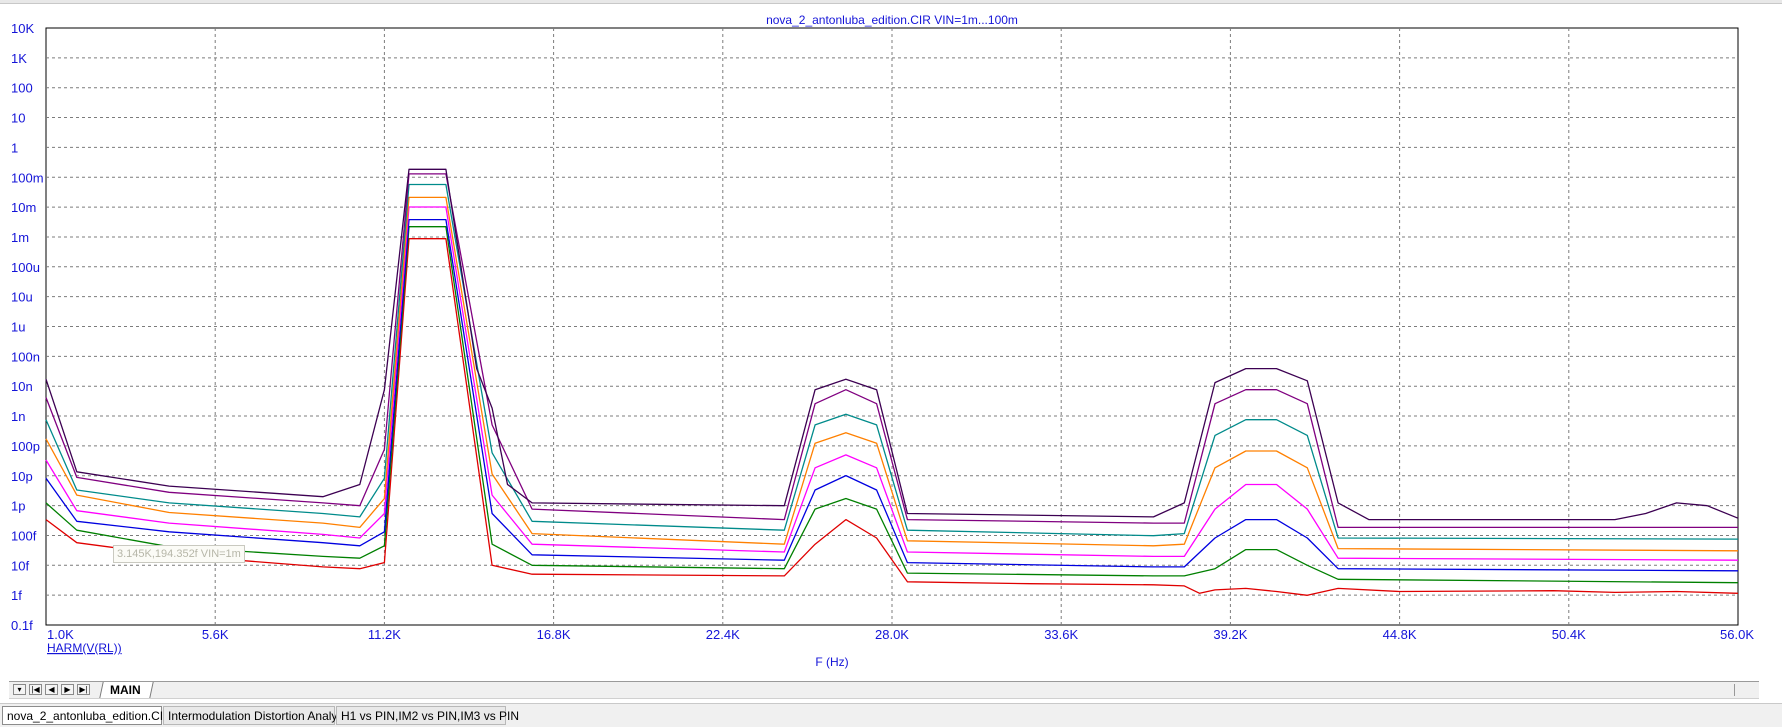 This screenshot has width=1782, height=727. What do you see at coordinates (16, 595) in the screenshot?
I see `y-tick-label: 1f` at bounding box center [16, 595].